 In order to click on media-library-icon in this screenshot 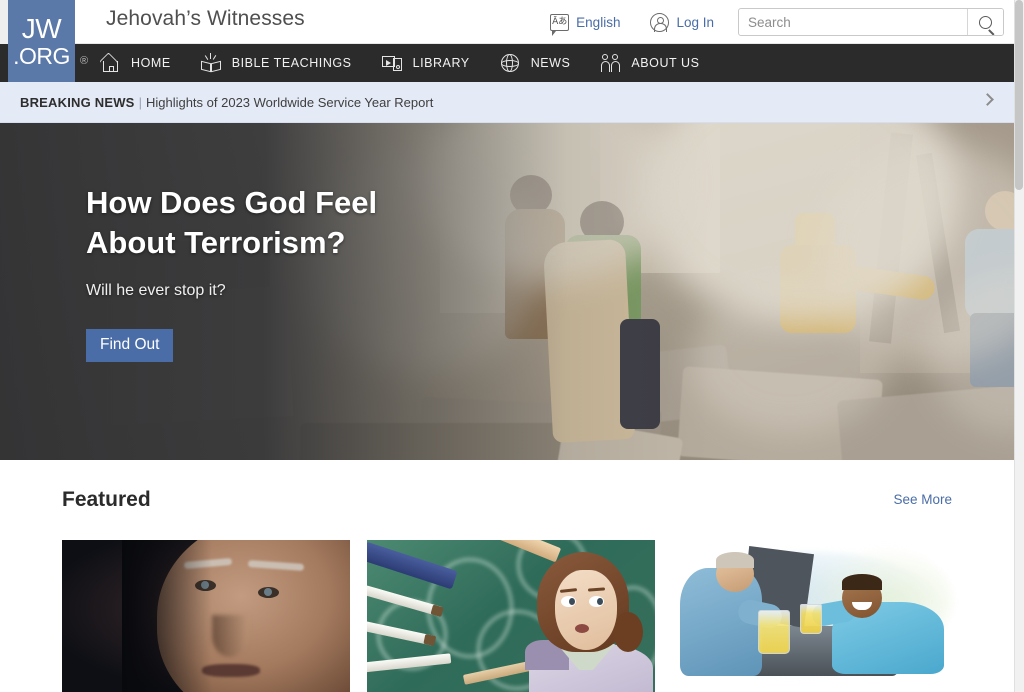, I will do `click(392, 63)`.